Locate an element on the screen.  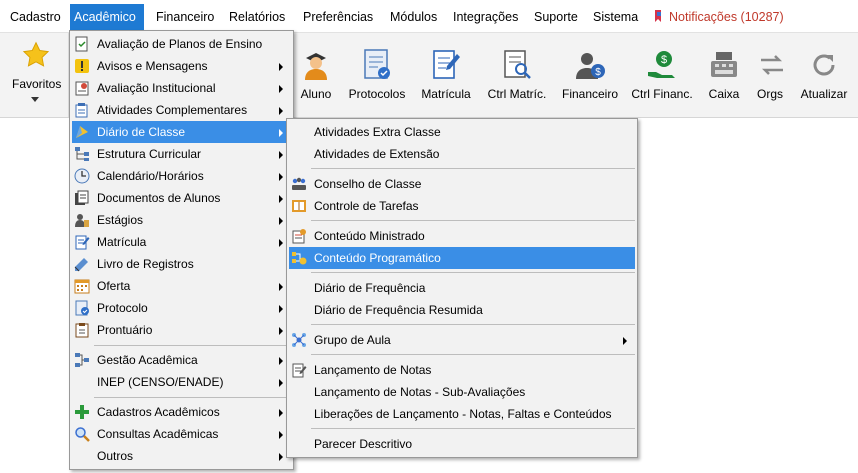
menu-financeiro: Financeiro is located at coordinates (185, 17).